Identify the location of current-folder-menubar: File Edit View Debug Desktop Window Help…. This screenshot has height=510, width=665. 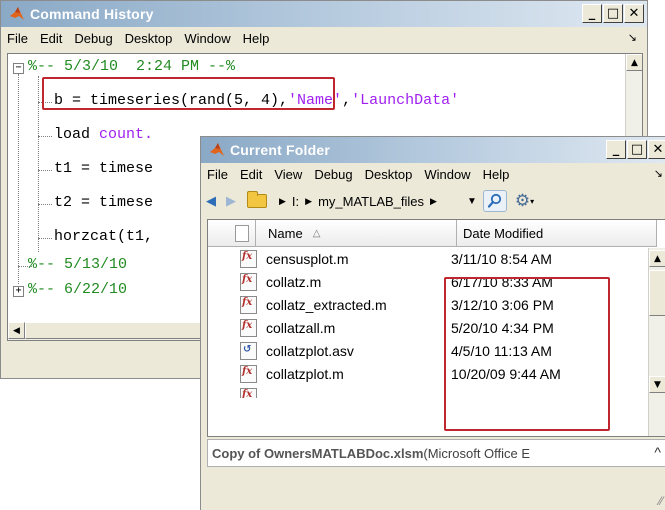
(433, 174).